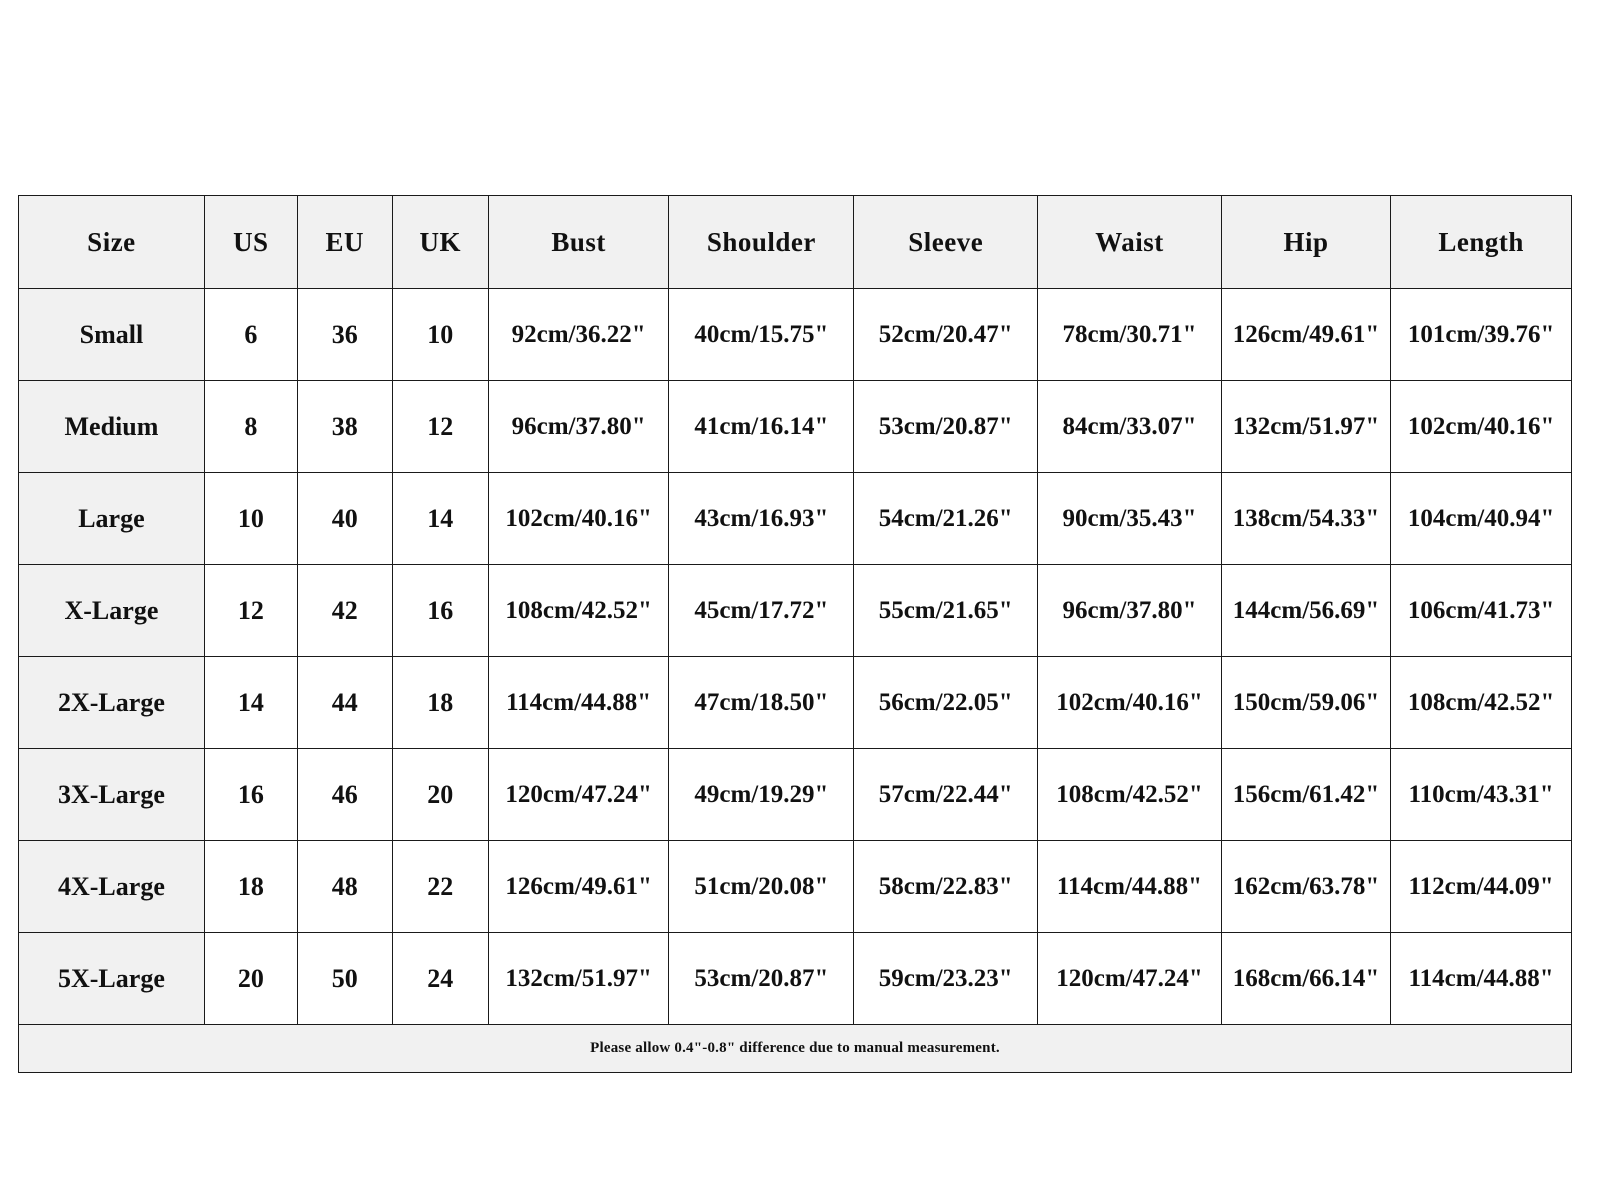  What do you see at coordinates (111, 334) in the screenshot?
I see `cell-size: Small` at bounding box center [111, 334].